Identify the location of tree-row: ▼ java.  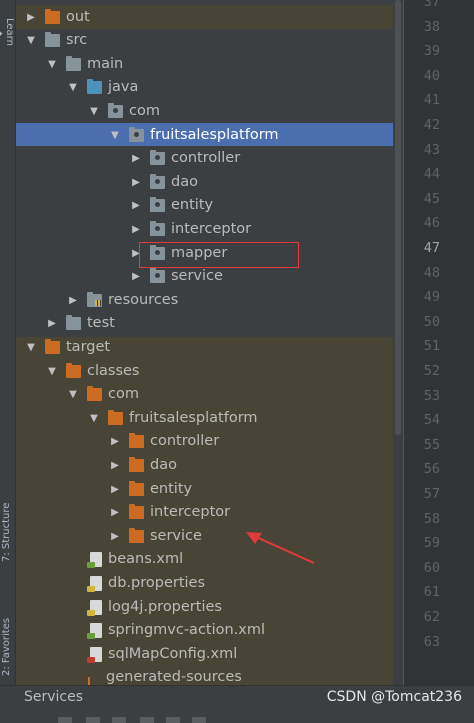
(209, 87).